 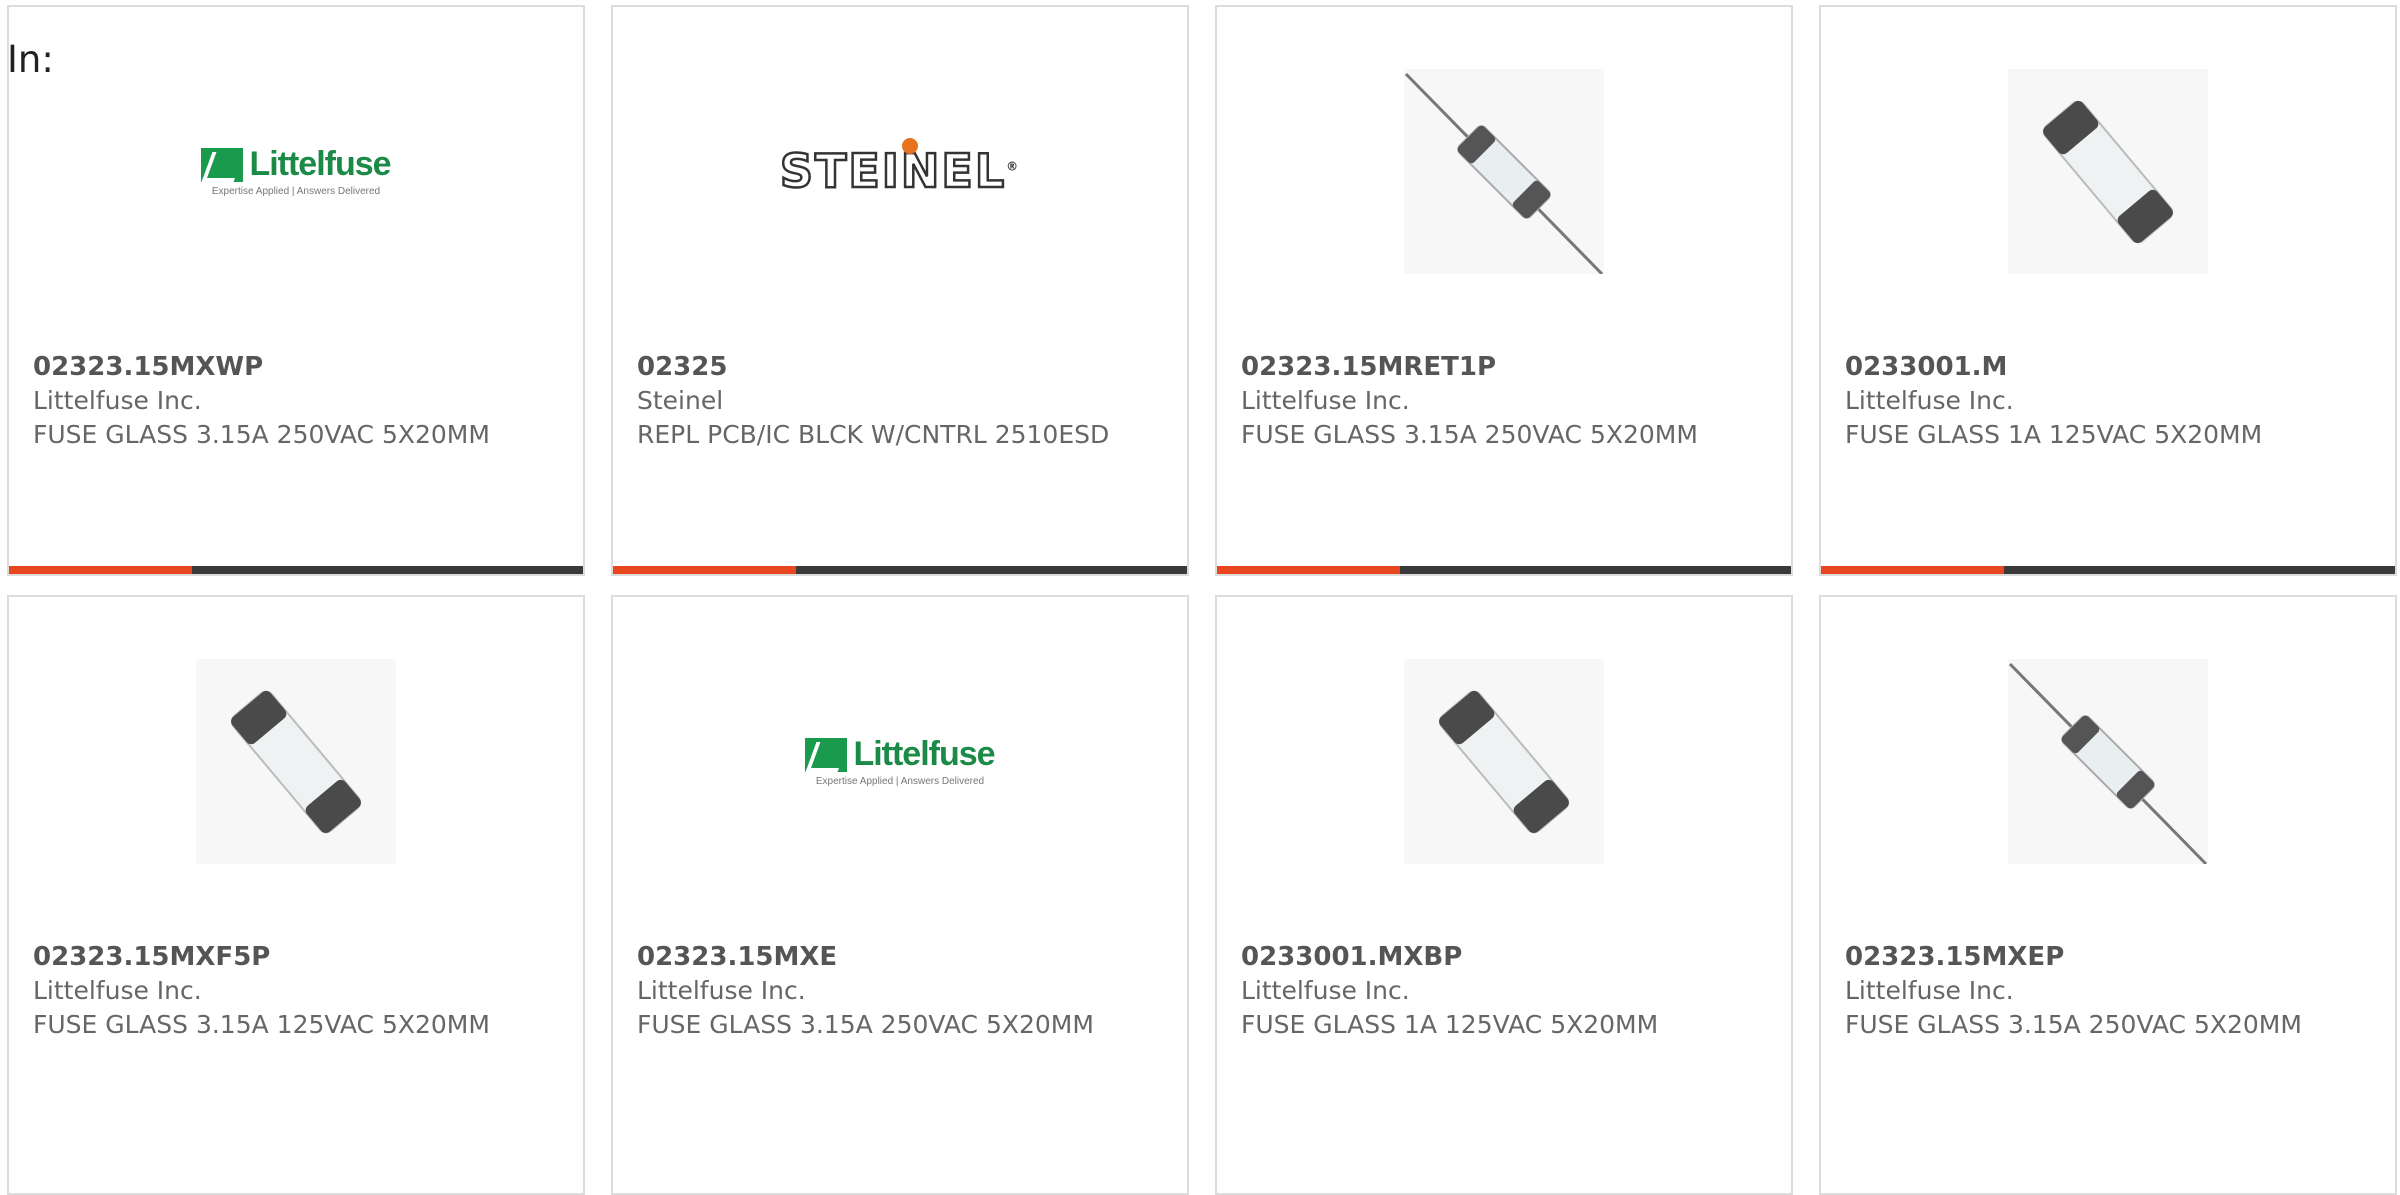 I want to click on part-number: 02323.15MRET1P, so click(x=1506, y=367).